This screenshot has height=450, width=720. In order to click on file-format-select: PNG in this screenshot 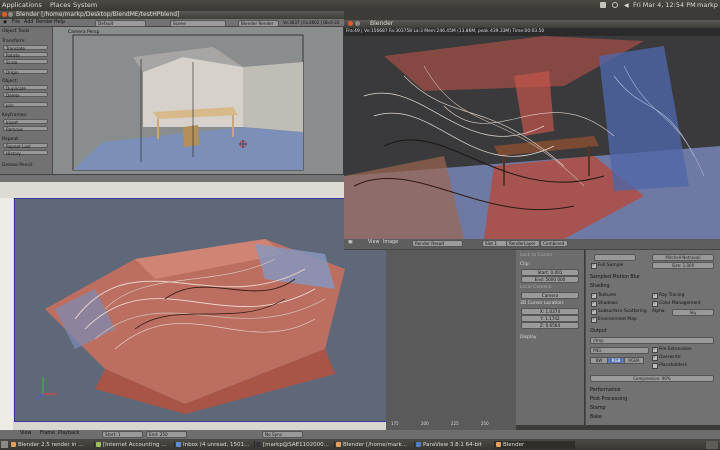, I will do `click(619, 350)`.